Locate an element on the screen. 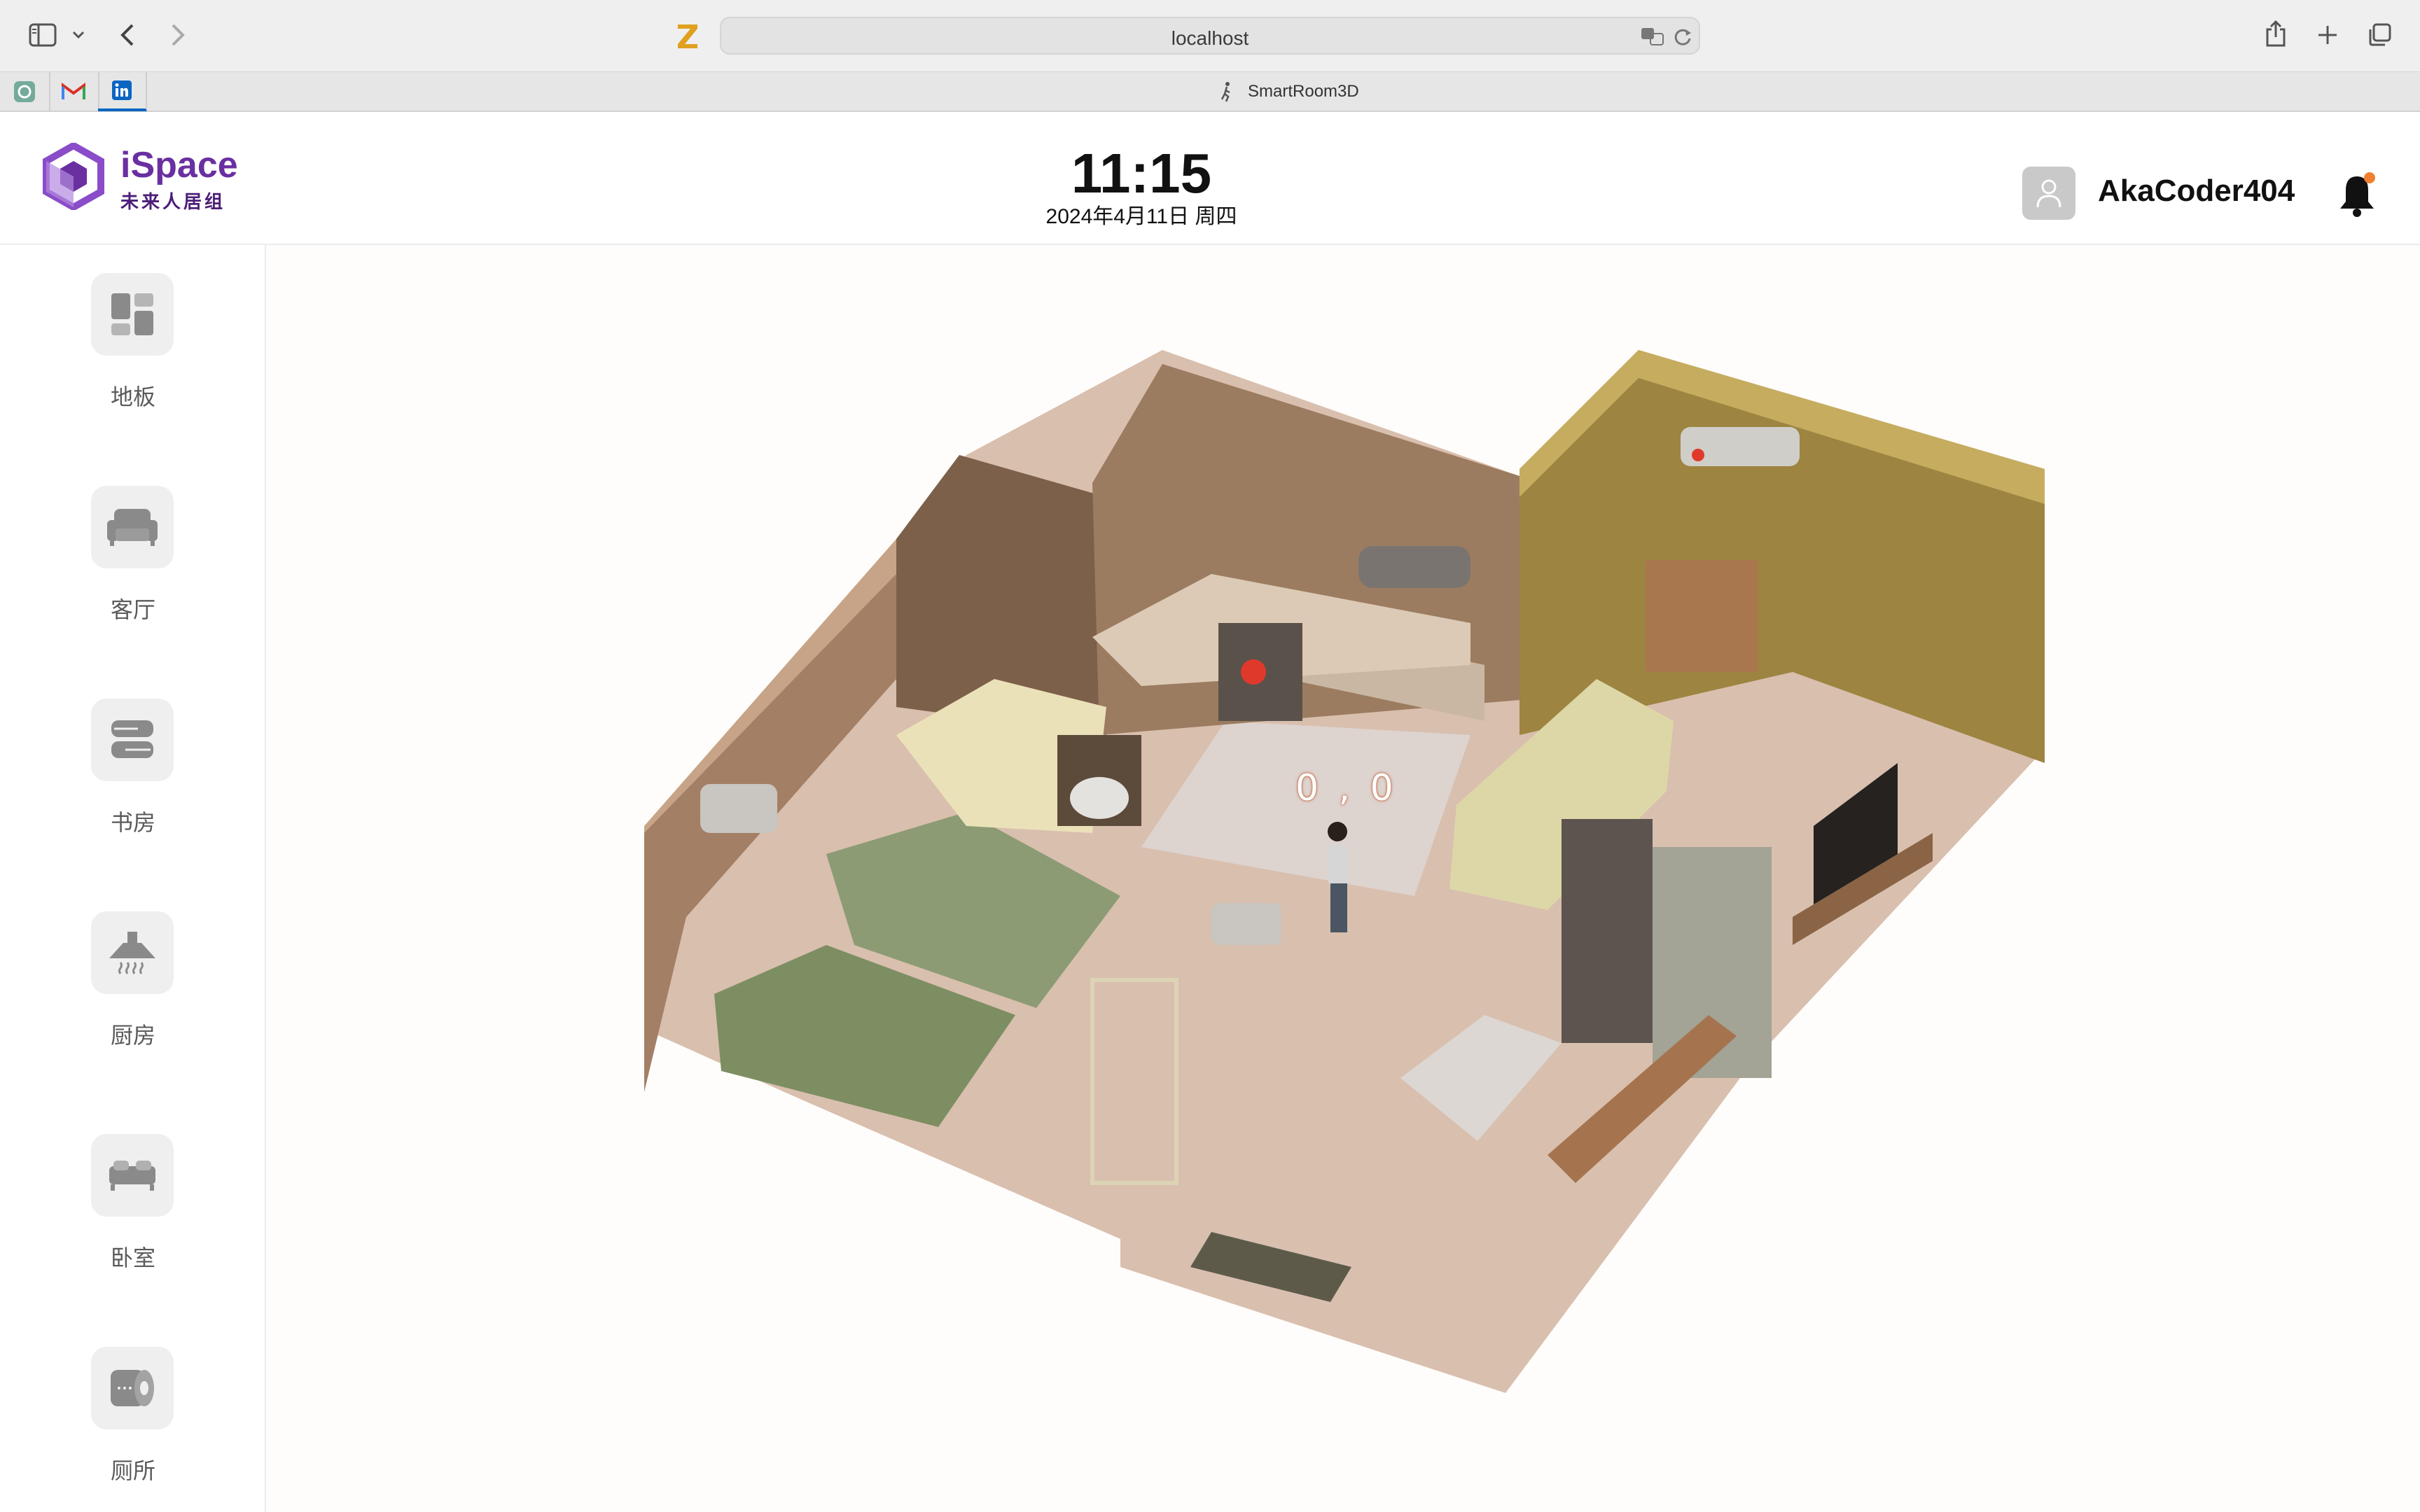 The width and height of the screenshot is (2420, 1512). sidebar-item-study: 书房 is located at coordinates (133, 762).